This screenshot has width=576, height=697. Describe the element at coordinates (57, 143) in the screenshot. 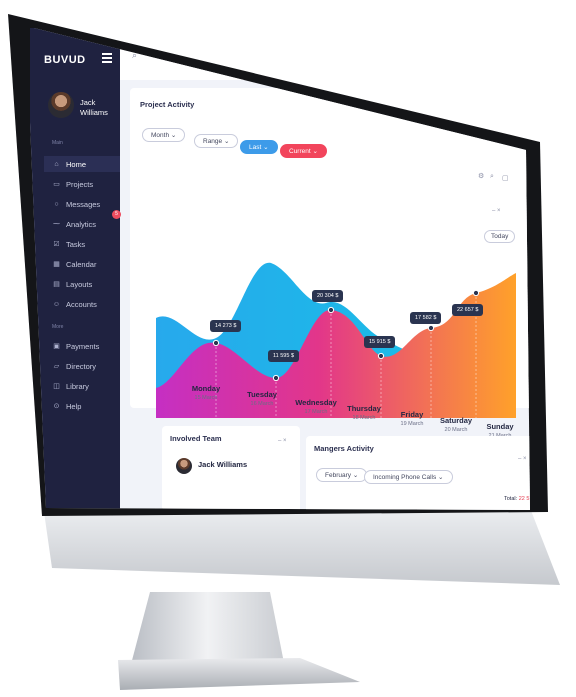

I see `section-label-main: Main` at that location.